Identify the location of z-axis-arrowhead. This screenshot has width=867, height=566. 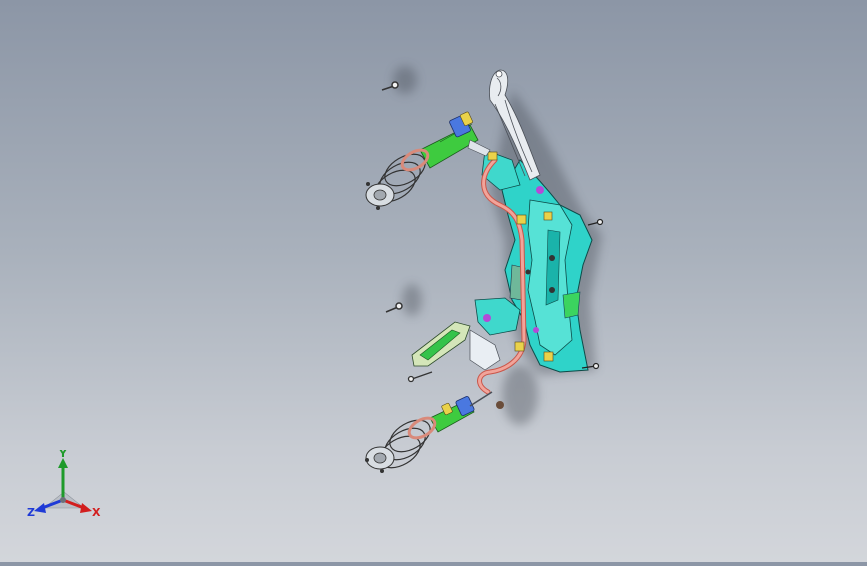
(40, 508).